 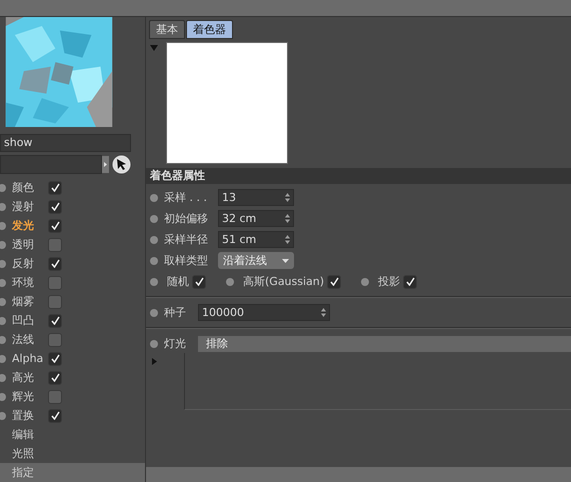 I want to click on property-label: 灯光, so click(x=175, y=343).